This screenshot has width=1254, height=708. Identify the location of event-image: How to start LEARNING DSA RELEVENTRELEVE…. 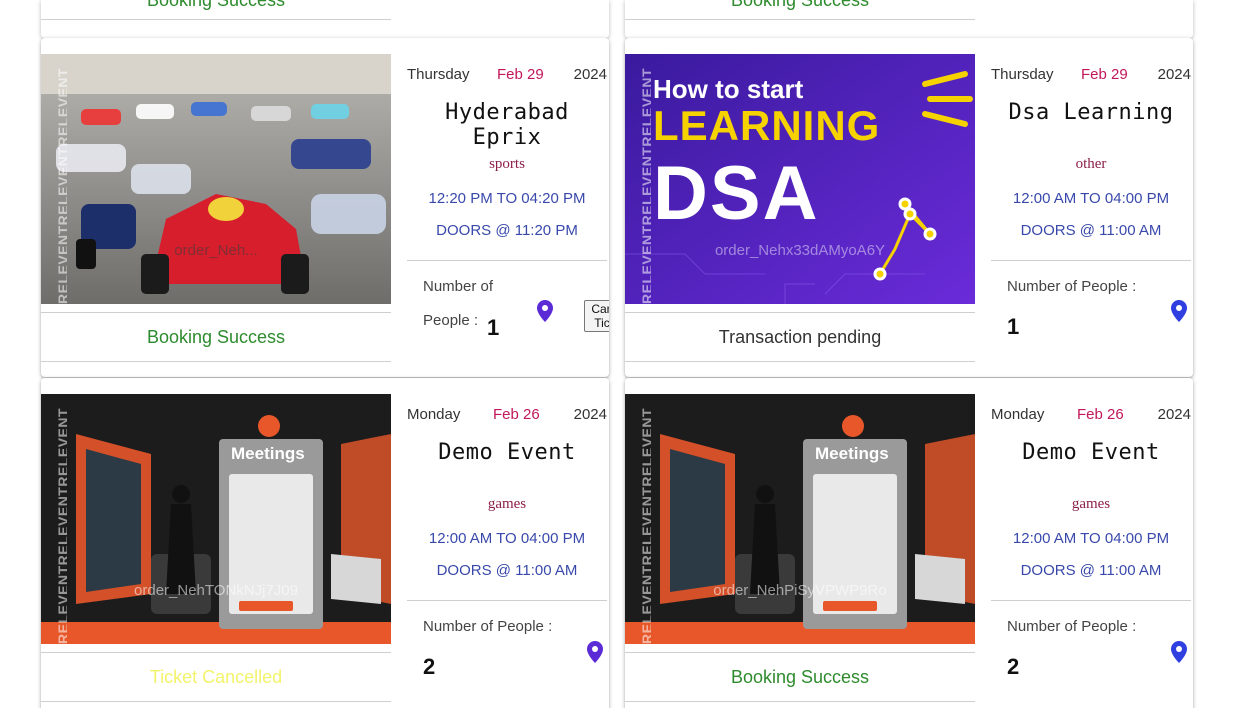
(800, 179).